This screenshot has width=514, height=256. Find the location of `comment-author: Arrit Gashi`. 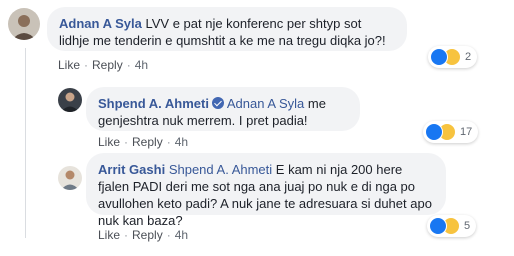

comment-author: Arrit Gashi is located at coordinates (131, 169).